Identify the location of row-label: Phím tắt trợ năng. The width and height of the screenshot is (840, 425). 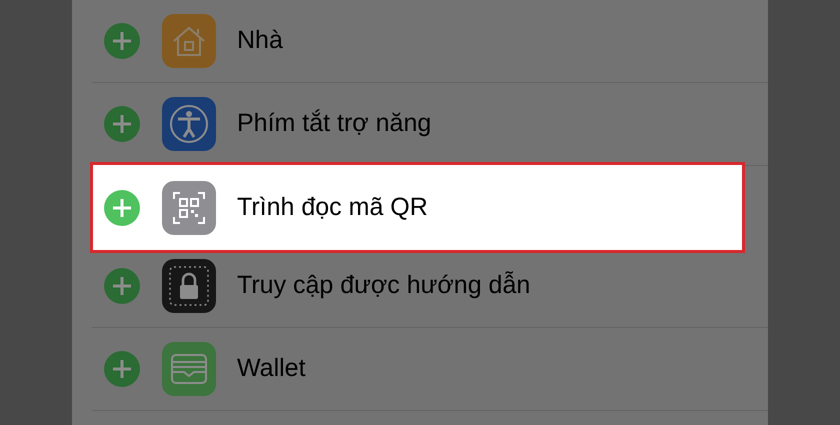
(334, 124).